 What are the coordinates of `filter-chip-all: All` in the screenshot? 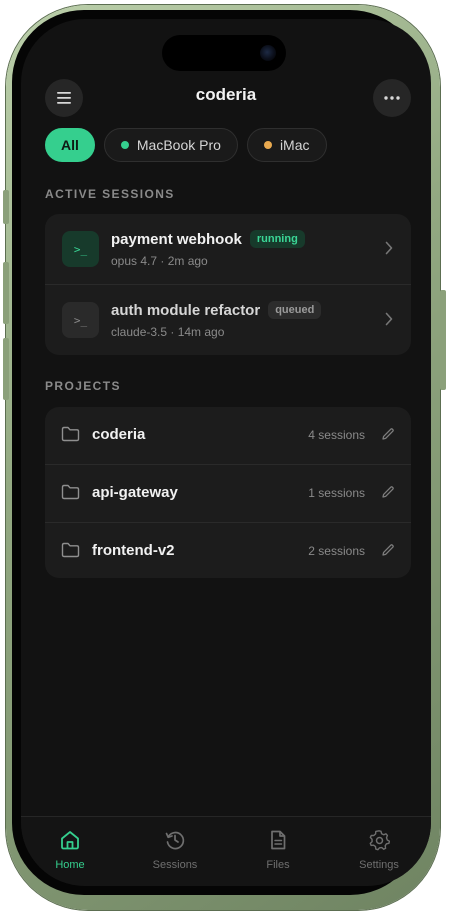 It's located at (70, 145).